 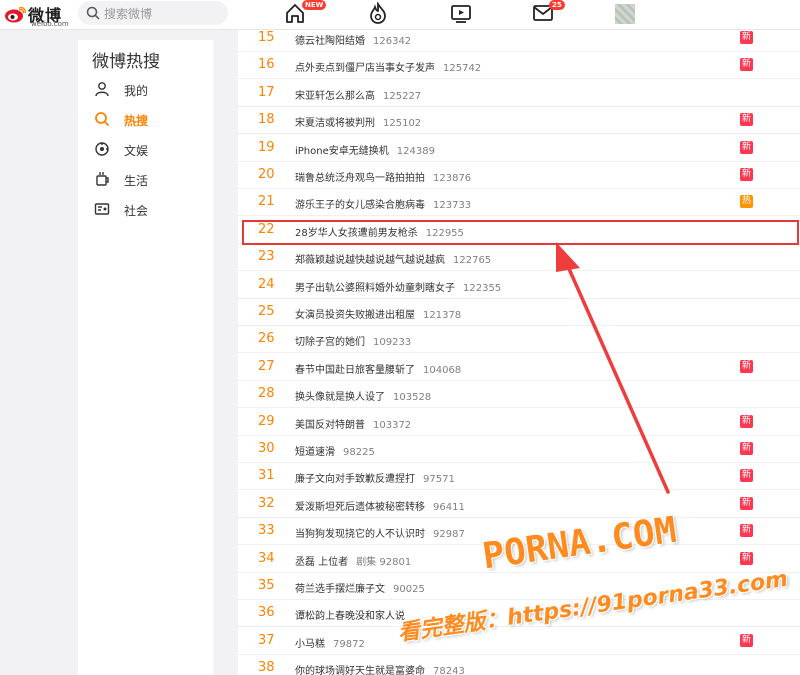 I want to click on hot-tag: 热, so click(x=746, y=202).